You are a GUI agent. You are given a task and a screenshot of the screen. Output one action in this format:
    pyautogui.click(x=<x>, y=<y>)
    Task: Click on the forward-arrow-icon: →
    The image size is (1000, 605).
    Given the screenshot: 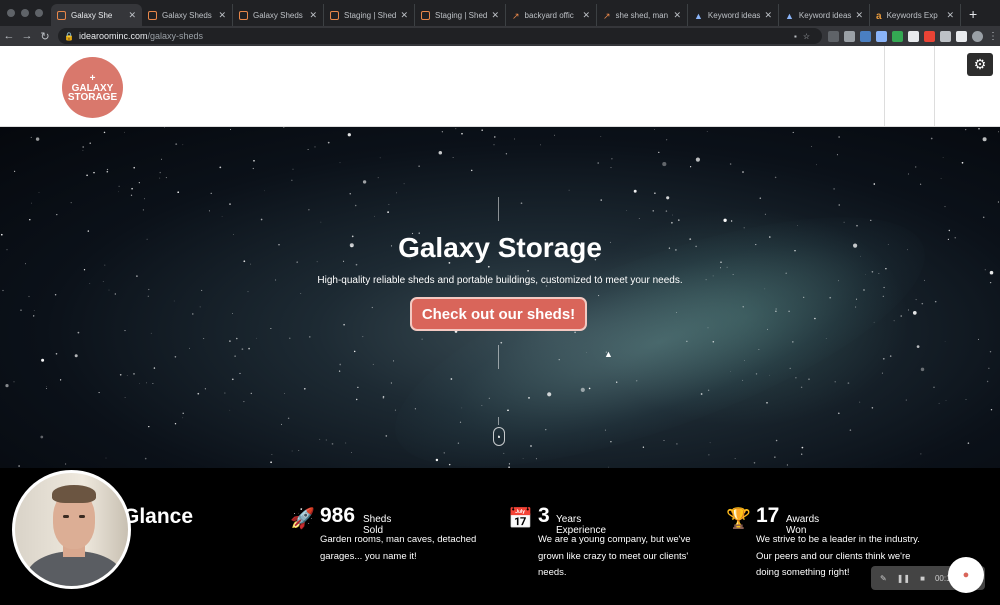 What is the action you would take?
    pyautogui.click(x=27, y=36)
    